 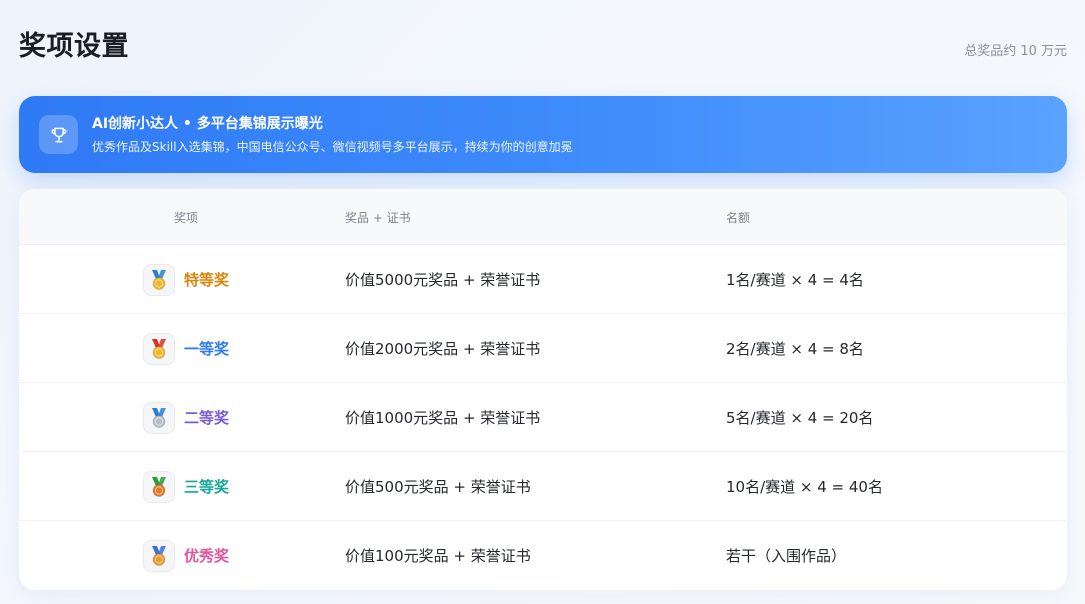 I want to click on trophy-icon, so click(x=58, y=134).